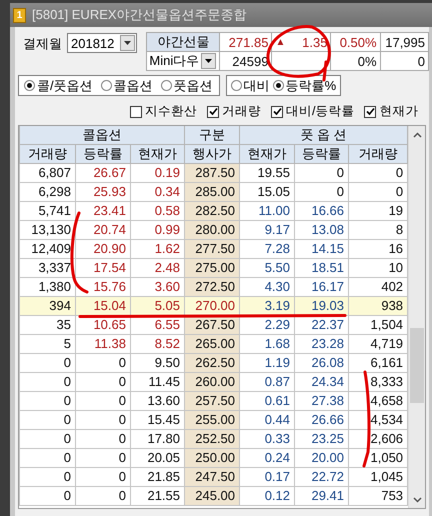 The image size is (432, 516). What do you see at coordinates (212, 439) in the screenshot?
I see `strike-cell: 252.50` at bounding box center [212, 439].